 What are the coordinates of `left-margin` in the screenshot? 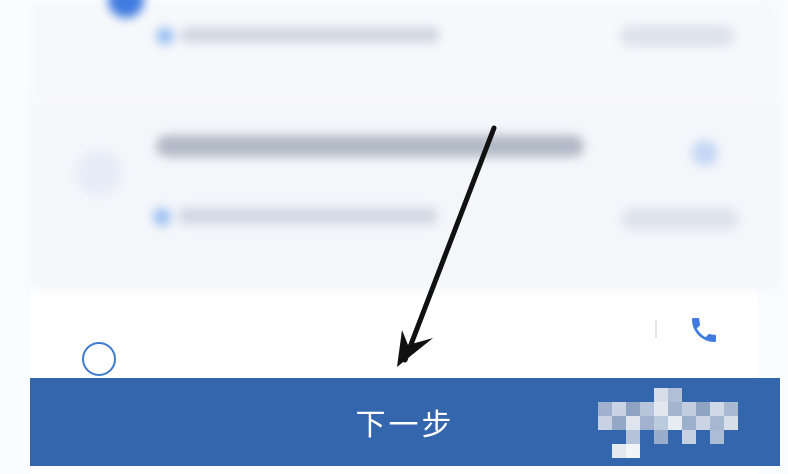 It's located at (15, 237).